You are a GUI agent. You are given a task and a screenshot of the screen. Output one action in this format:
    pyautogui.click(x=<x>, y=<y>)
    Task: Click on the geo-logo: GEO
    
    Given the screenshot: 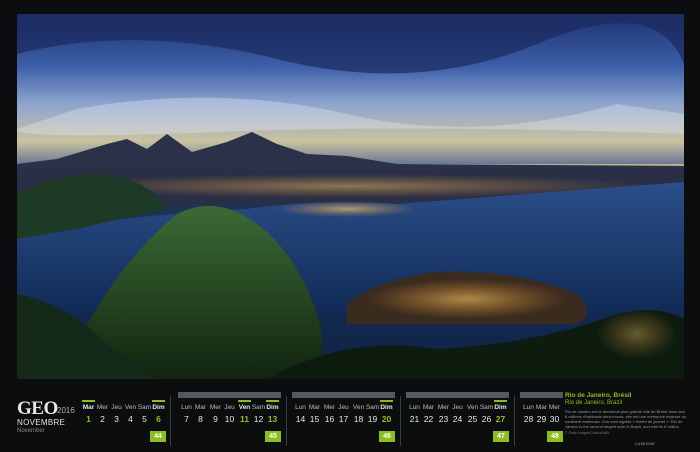 What is the action you would take?
    pyautogui.click(x=37, y=408)
    